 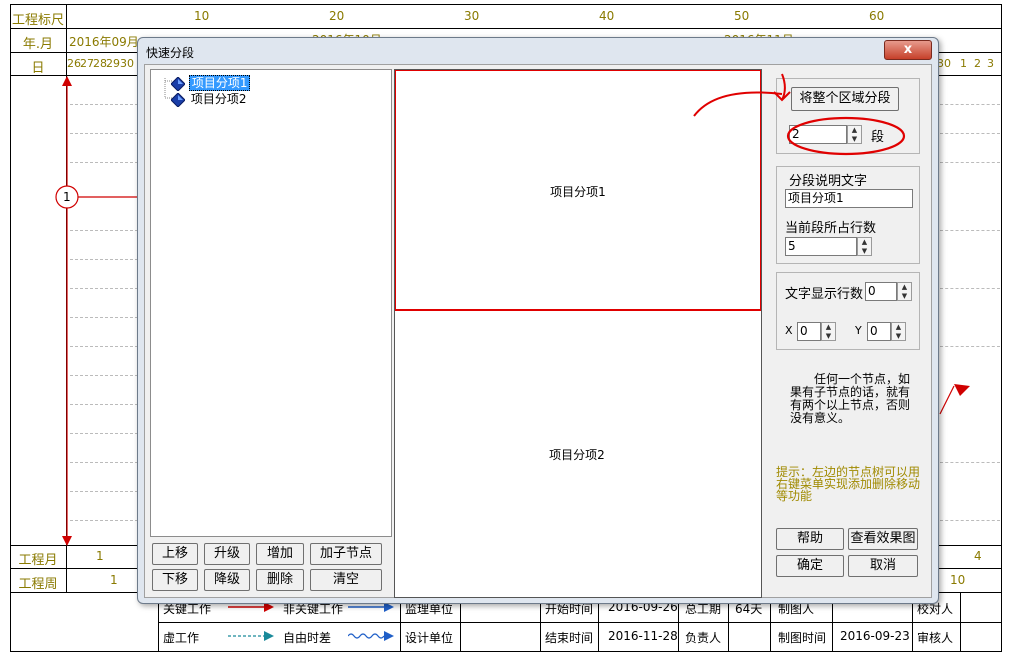 I want to click on text-rows-label: 文字显示行数, so click(x=824, y=294).